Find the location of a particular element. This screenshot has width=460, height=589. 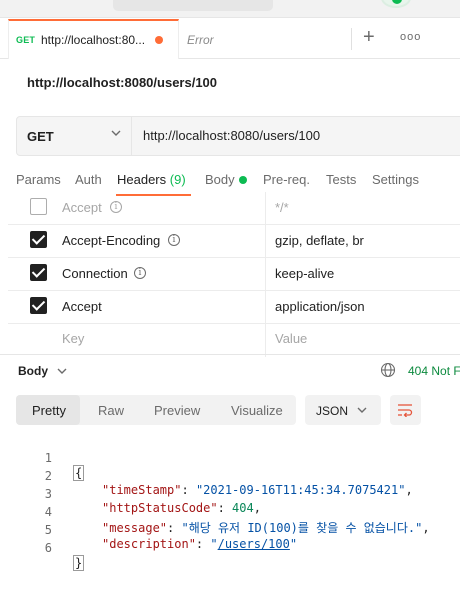

visualize-button: Visualize is located at coordinates (257, 410).